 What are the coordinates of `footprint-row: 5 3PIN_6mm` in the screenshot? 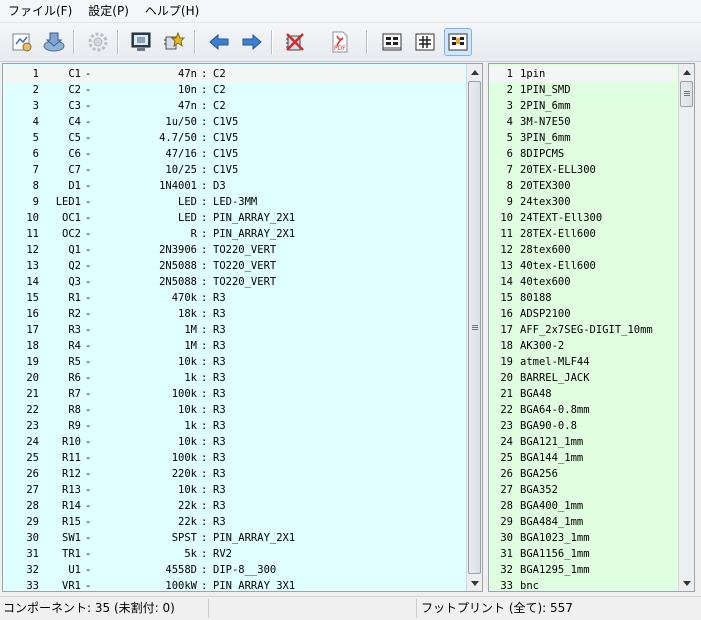 It's located at (582, 138).